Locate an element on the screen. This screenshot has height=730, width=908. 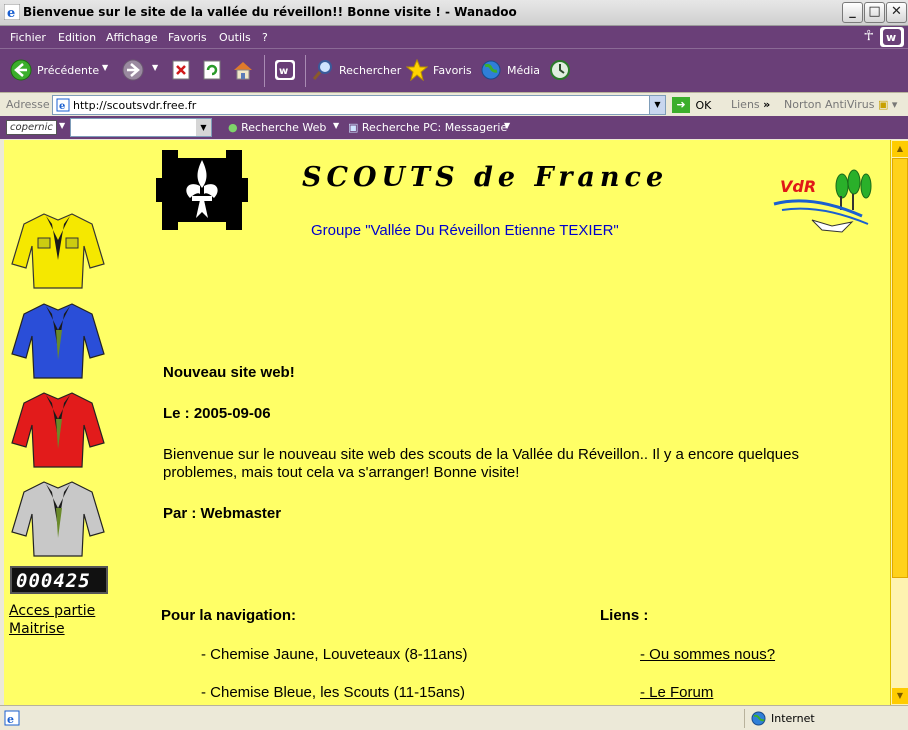
back-arrow-icon is located at coordinates (21, 70).